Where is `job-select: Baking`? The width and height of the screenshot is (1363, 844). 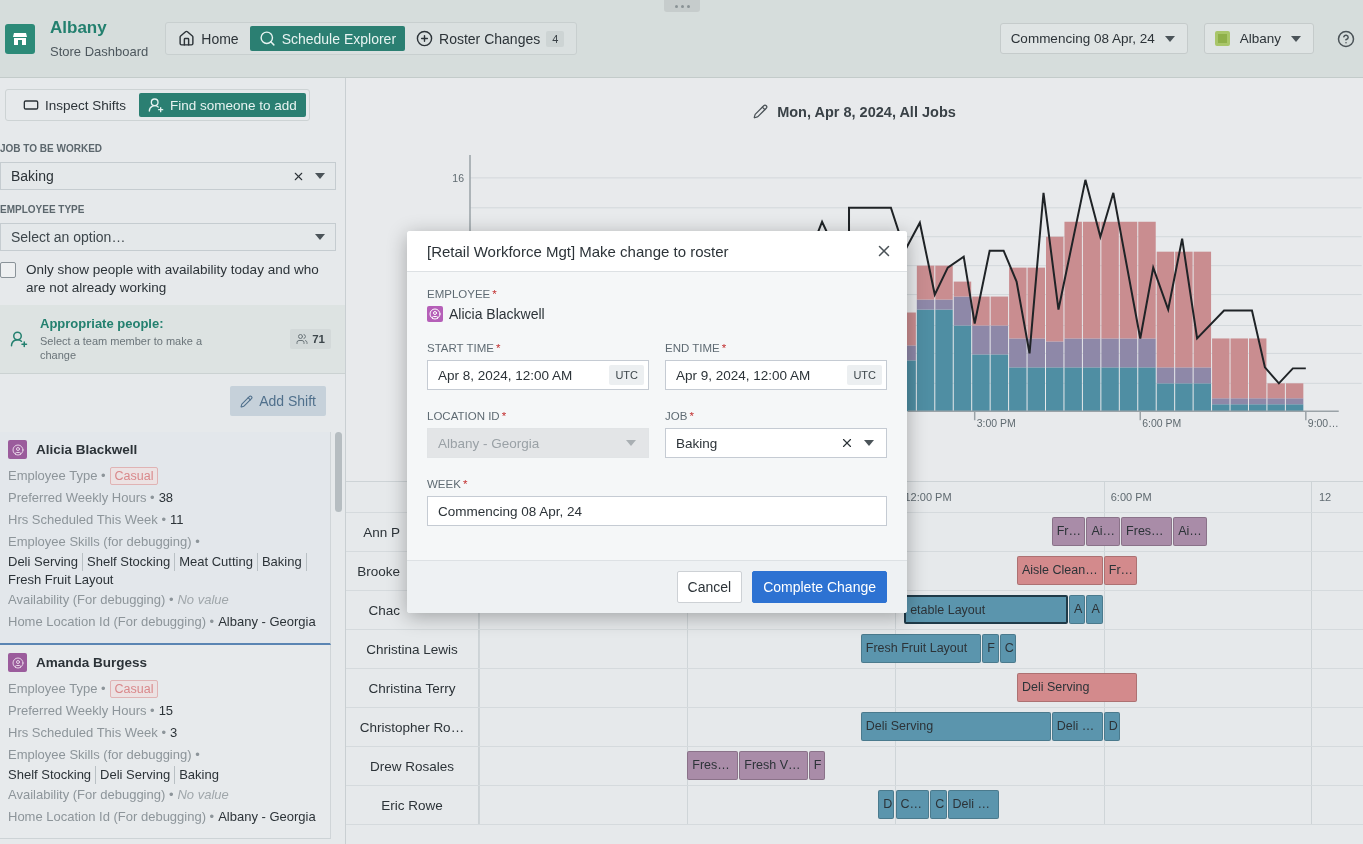 job-select: Baking is located at coordinates (168, 176).